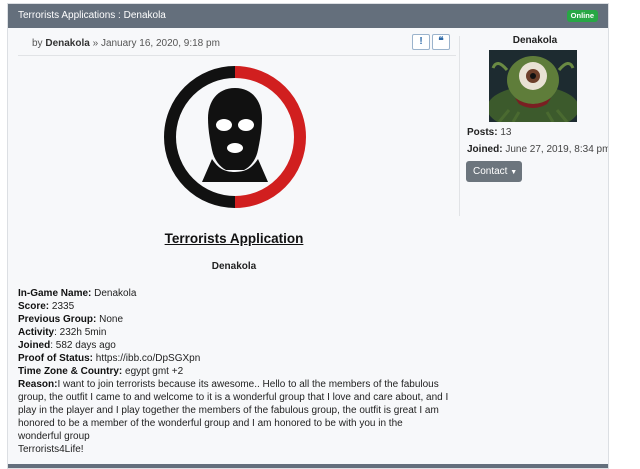  Describe the element at coordinates (38, 384) in the screenshot. I see `reason-label: Reason:` at that location.